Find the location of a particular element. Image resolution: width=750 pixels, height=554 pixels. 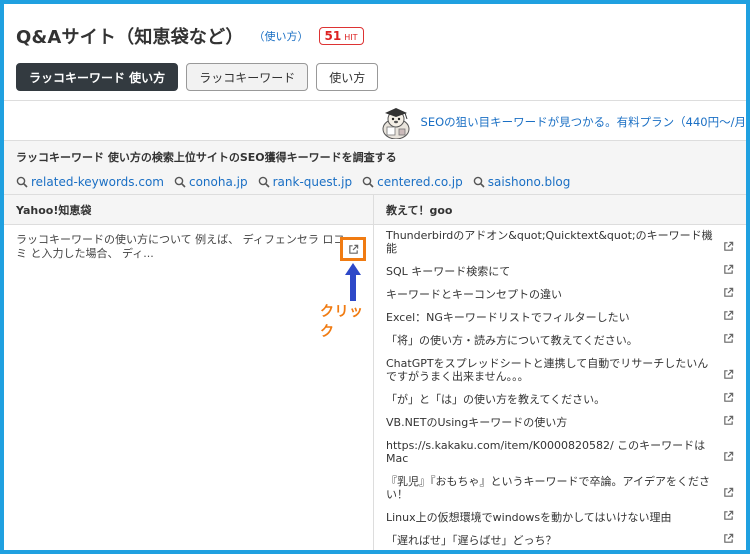

hit-count-badge: 51 HIT is located at coordinates (341, 36).